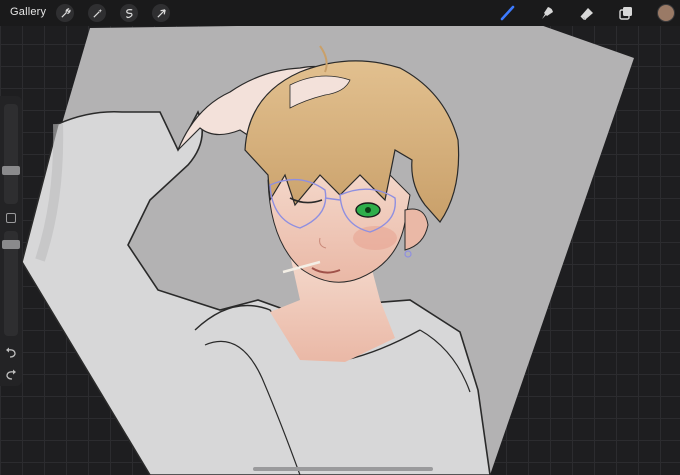  Describe the element at coordinates (11, 353) in the screenshot. I see `undo-icon` at that location.